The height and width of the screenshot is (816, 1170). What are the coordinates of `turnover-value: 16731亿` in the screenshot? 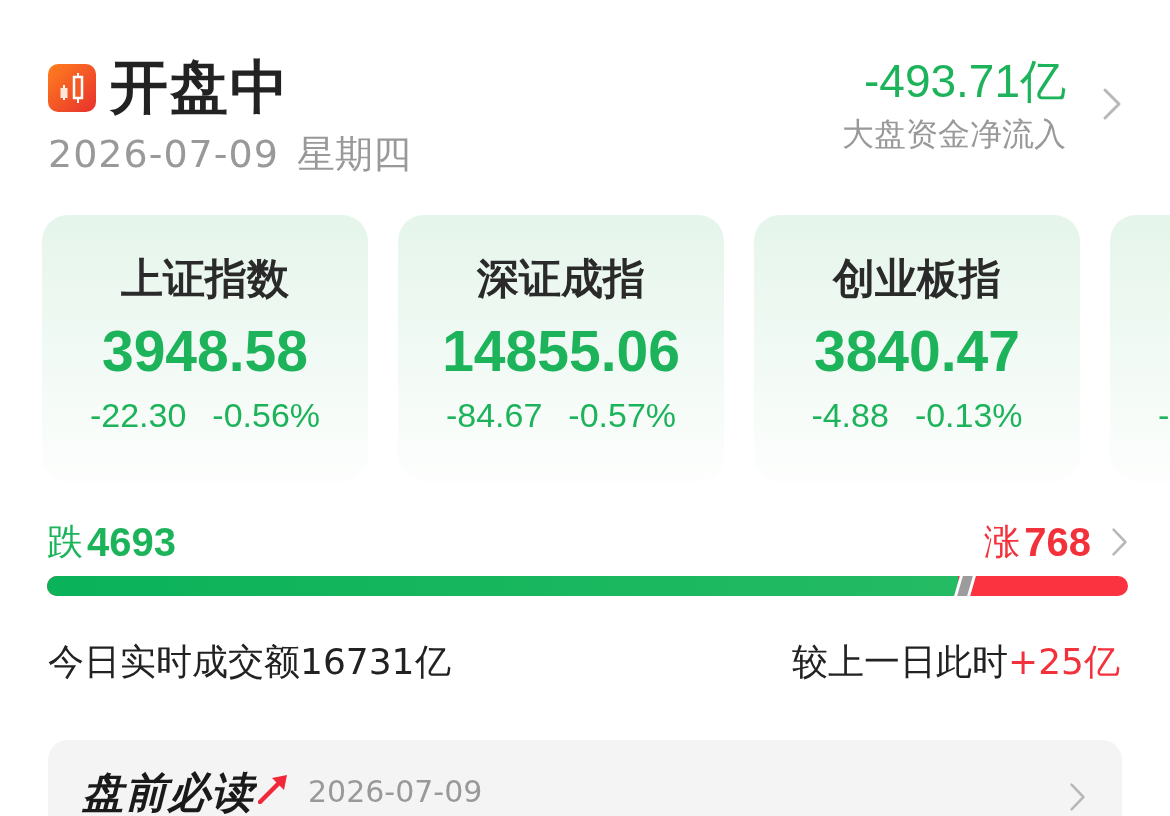 It's located at (375, 661).